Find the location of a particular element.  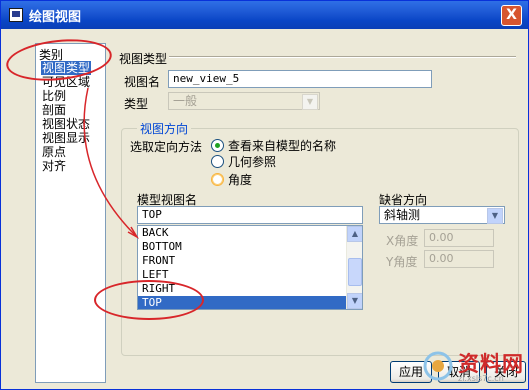

view-name-label: 视图名 is located at coordinates (142, 82).